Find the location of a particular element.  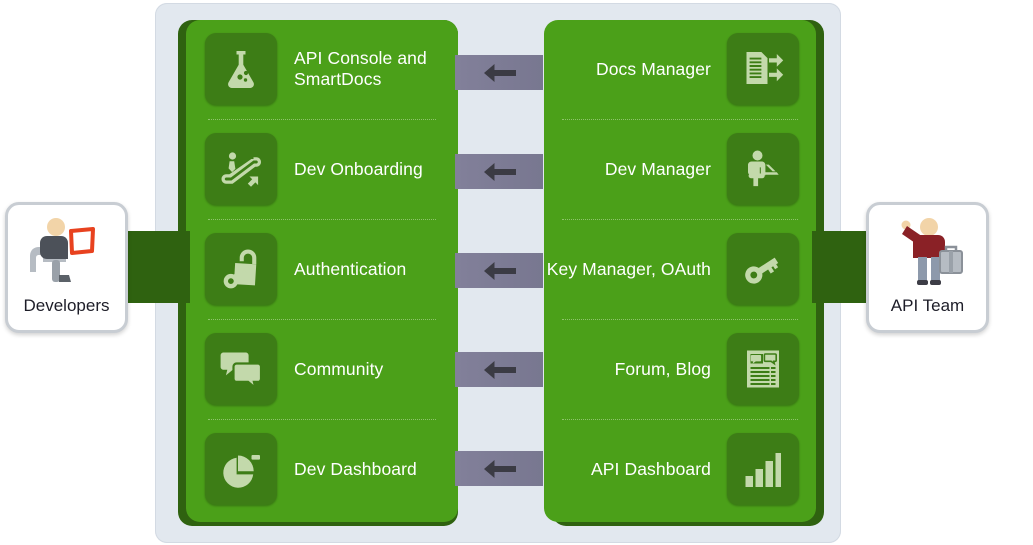

actor-label: Developers is located at coordinates (66, 305).